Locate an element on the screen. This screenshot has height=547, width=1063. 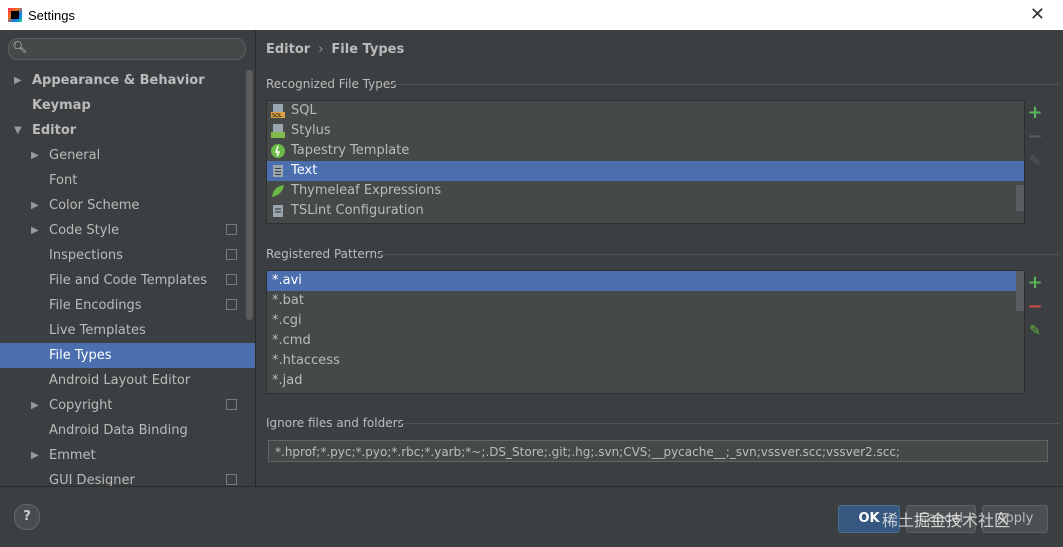
sidebar-item-label: Emmet is located at coordinates (72, 455).